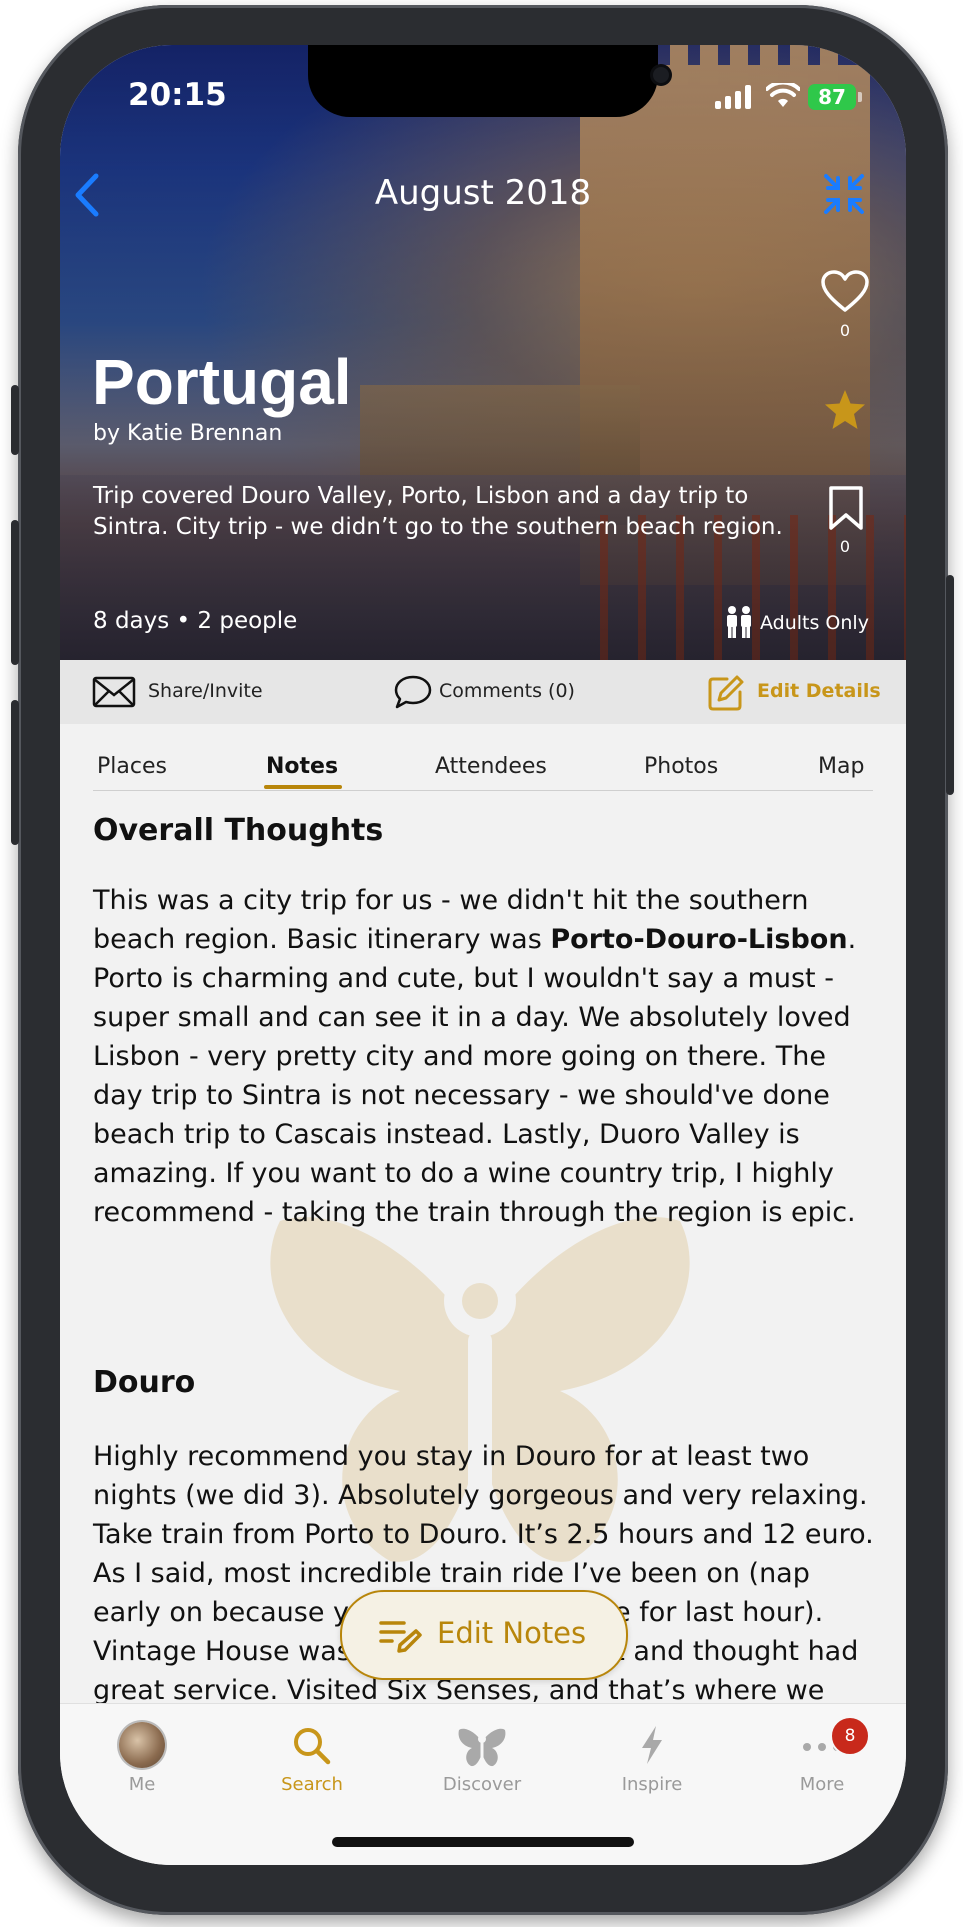 The height and width of the screenshot is (1927, 963). What do you see at coordinates (850, 1736) in the screenshot?
I see `notification-badge: 8` at bounding box center [850, 1736].